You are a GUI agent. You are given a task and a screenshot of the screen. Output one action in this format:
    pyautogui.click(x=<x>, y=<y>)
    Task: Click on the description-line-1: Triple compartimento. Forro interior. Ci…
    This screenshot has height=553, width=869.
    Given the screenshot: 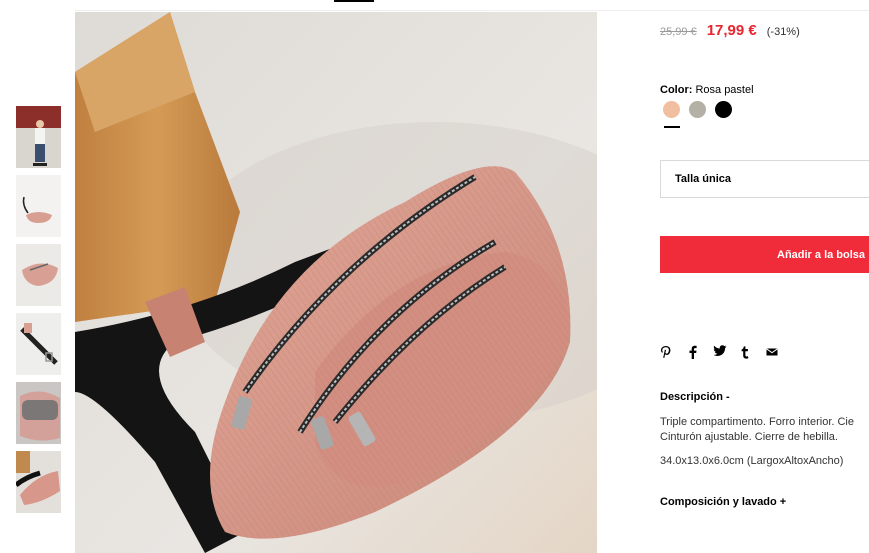 What is the action you would take?
    pyautogui.click(x=757, y=422)
    